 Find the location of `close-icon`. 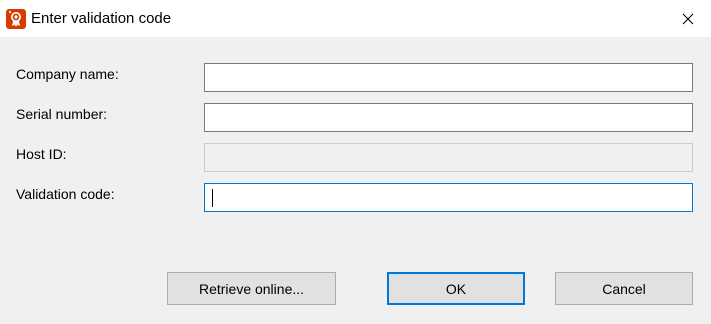

close-icon is located at coordinates (688, 18).